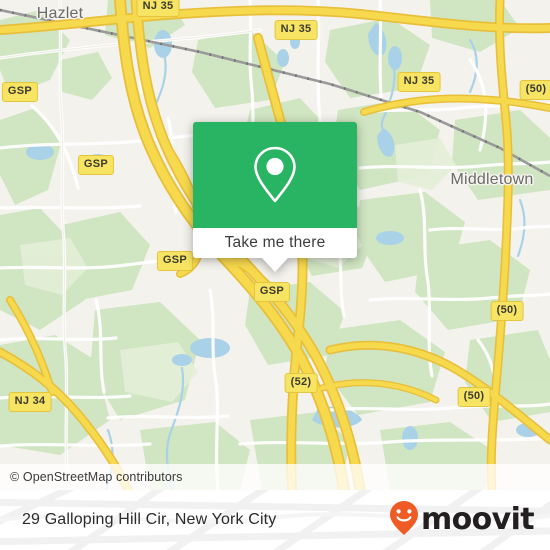 The height and width of the screenshot is (550, 550). I want to click on place-label-hazlet: Hazlet, so click(60, 13).